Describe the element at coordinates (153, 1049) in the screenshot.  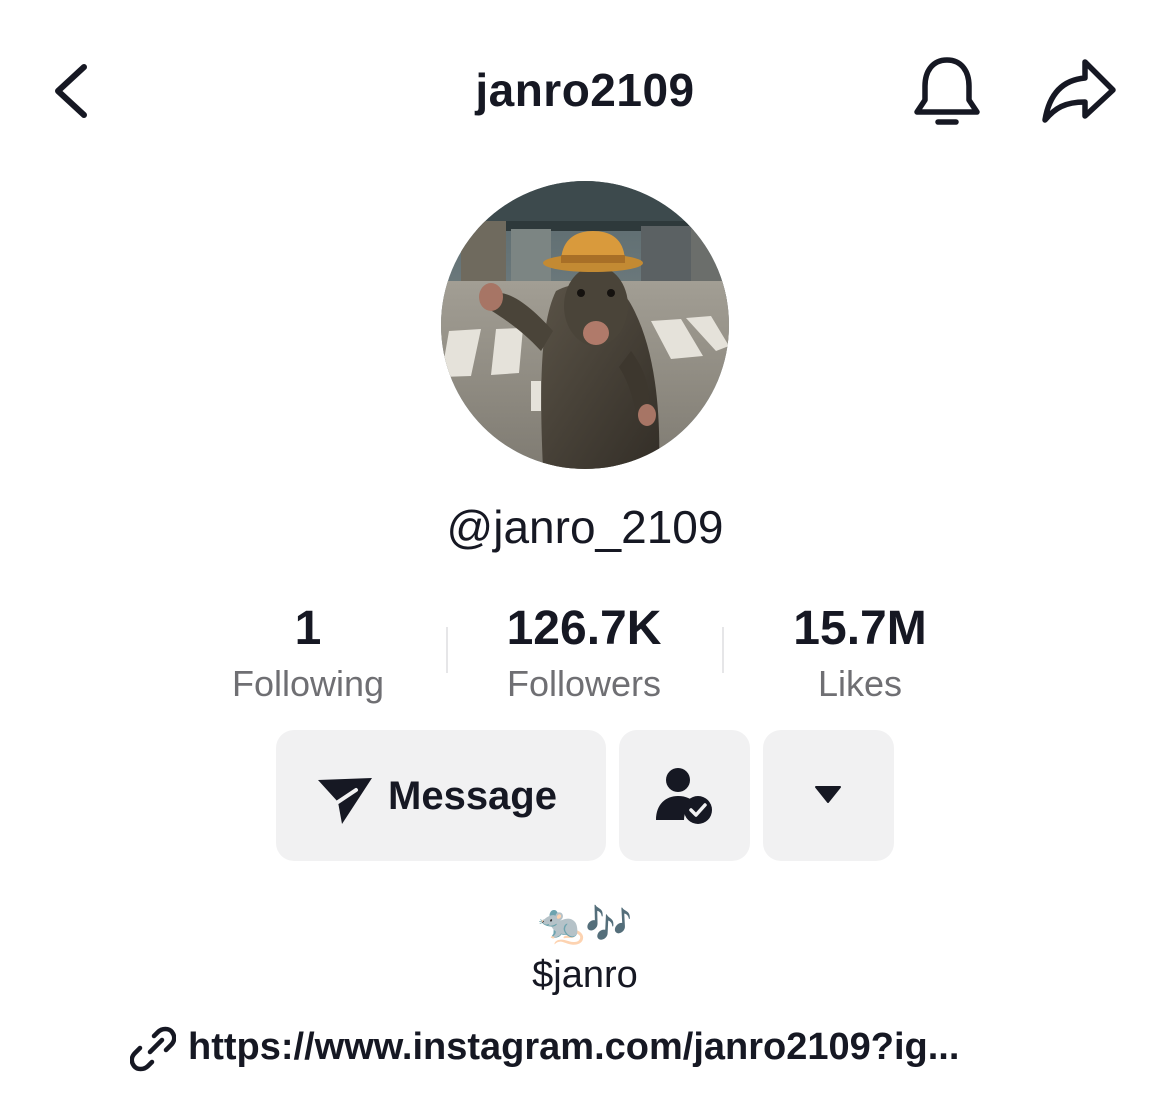
I see `link-icon` at that location.